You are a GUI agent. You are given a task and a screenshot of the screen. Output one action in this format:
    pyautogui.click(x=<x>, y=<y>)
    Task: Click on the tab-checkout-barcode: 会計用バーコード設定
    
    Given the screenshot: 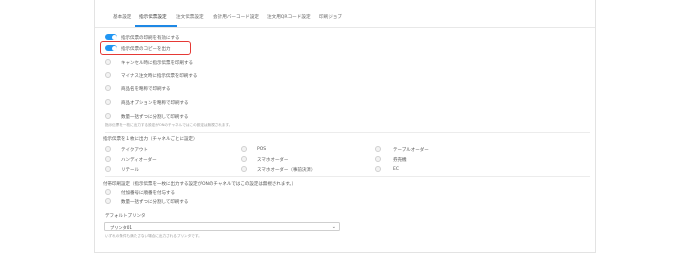 What is the action you would take?
    pyautogui.click(x=236, y=17)
    